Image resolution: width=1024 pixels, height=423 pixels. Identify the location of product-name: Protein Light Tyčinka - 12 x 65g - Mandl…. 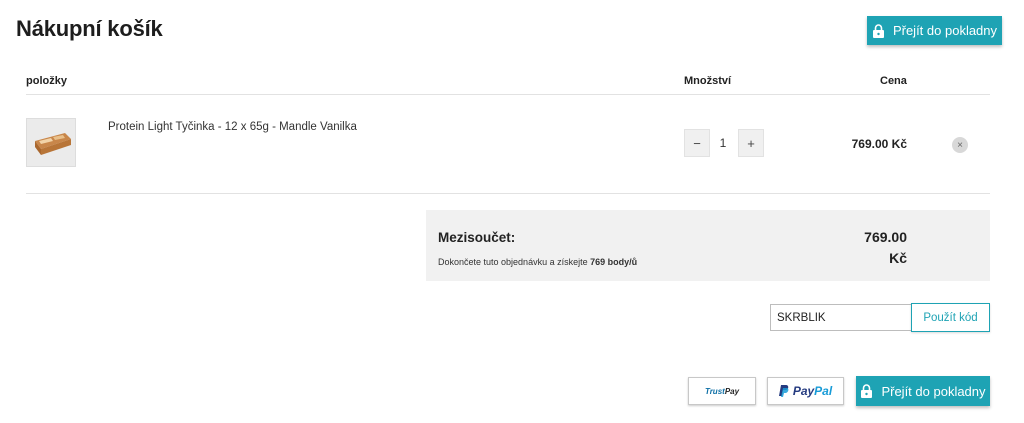
(232, 127).